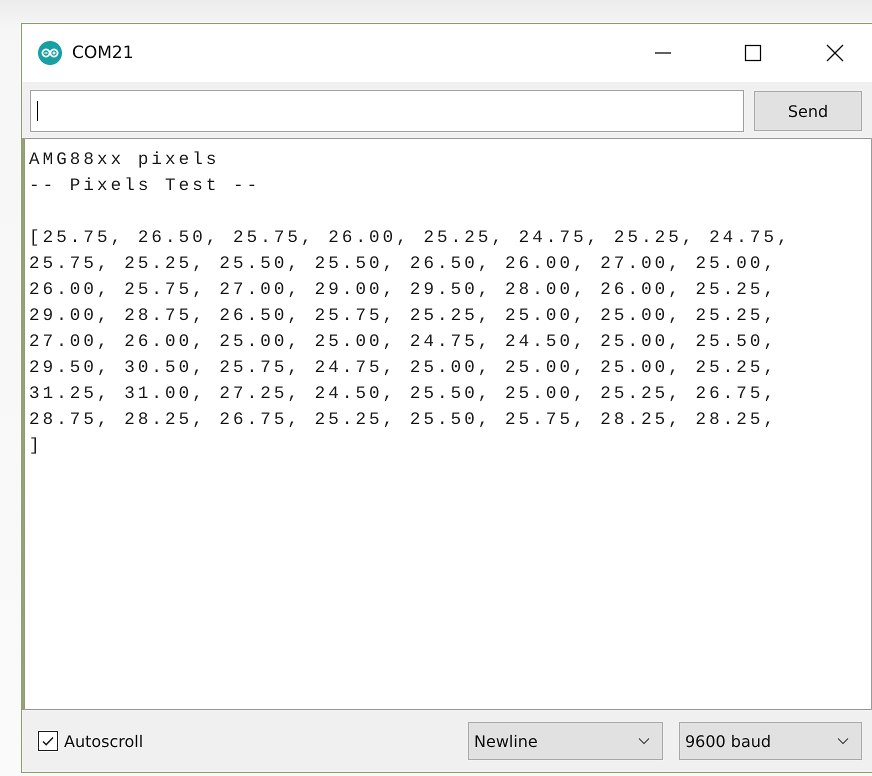  Describe the element at coordinates (808, 111) in the screenshot. I see `send-button: Send` at that location.